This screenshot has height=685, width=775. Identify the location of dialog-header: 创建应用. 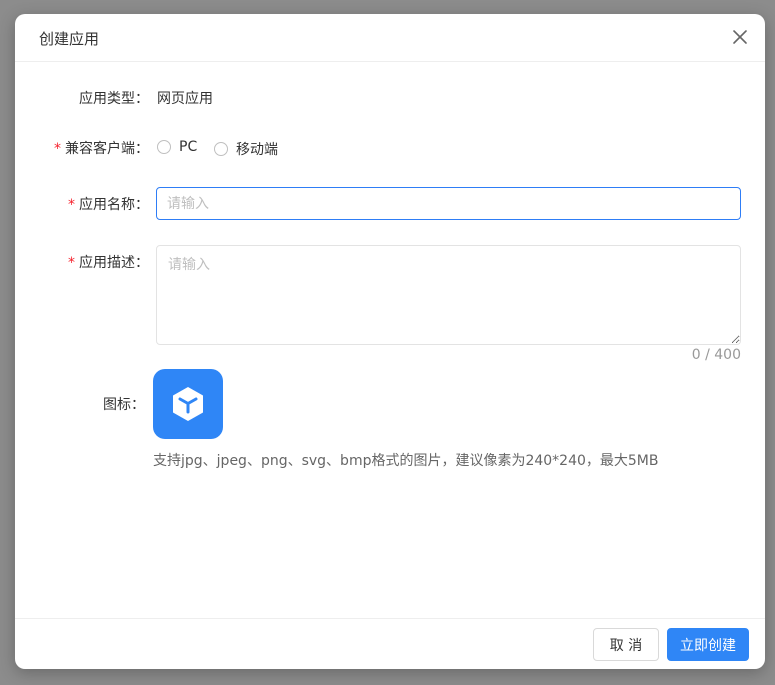
(390, 38).